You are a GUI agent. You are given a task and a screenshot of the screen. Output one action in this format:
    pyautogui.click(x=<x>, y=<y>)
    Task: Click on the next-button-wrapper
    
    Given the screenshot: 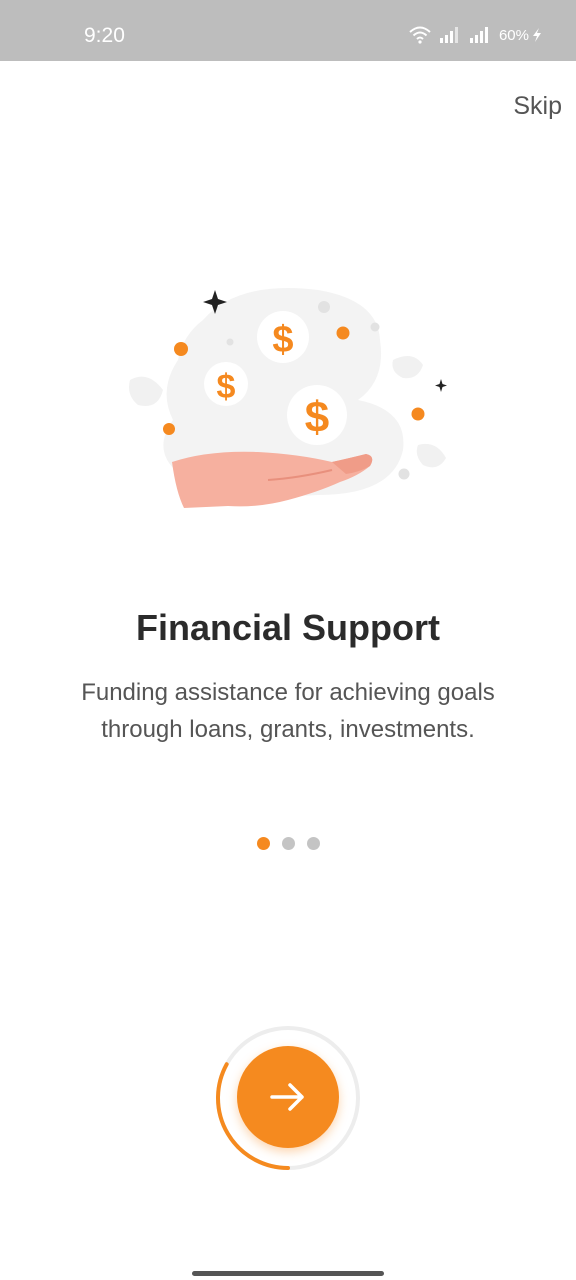 What is the action you would take?
    pyautogui.click(x=288, y=1098)
    